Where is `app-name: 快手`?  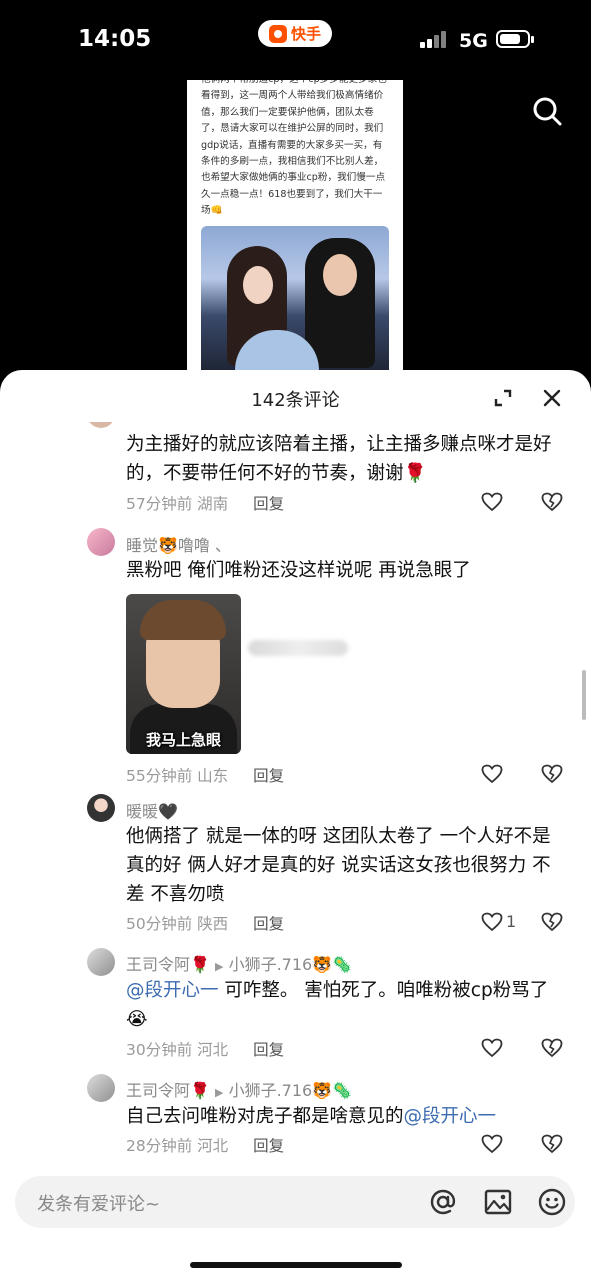
app-name: 快手 is located at coordinates (305, 34).